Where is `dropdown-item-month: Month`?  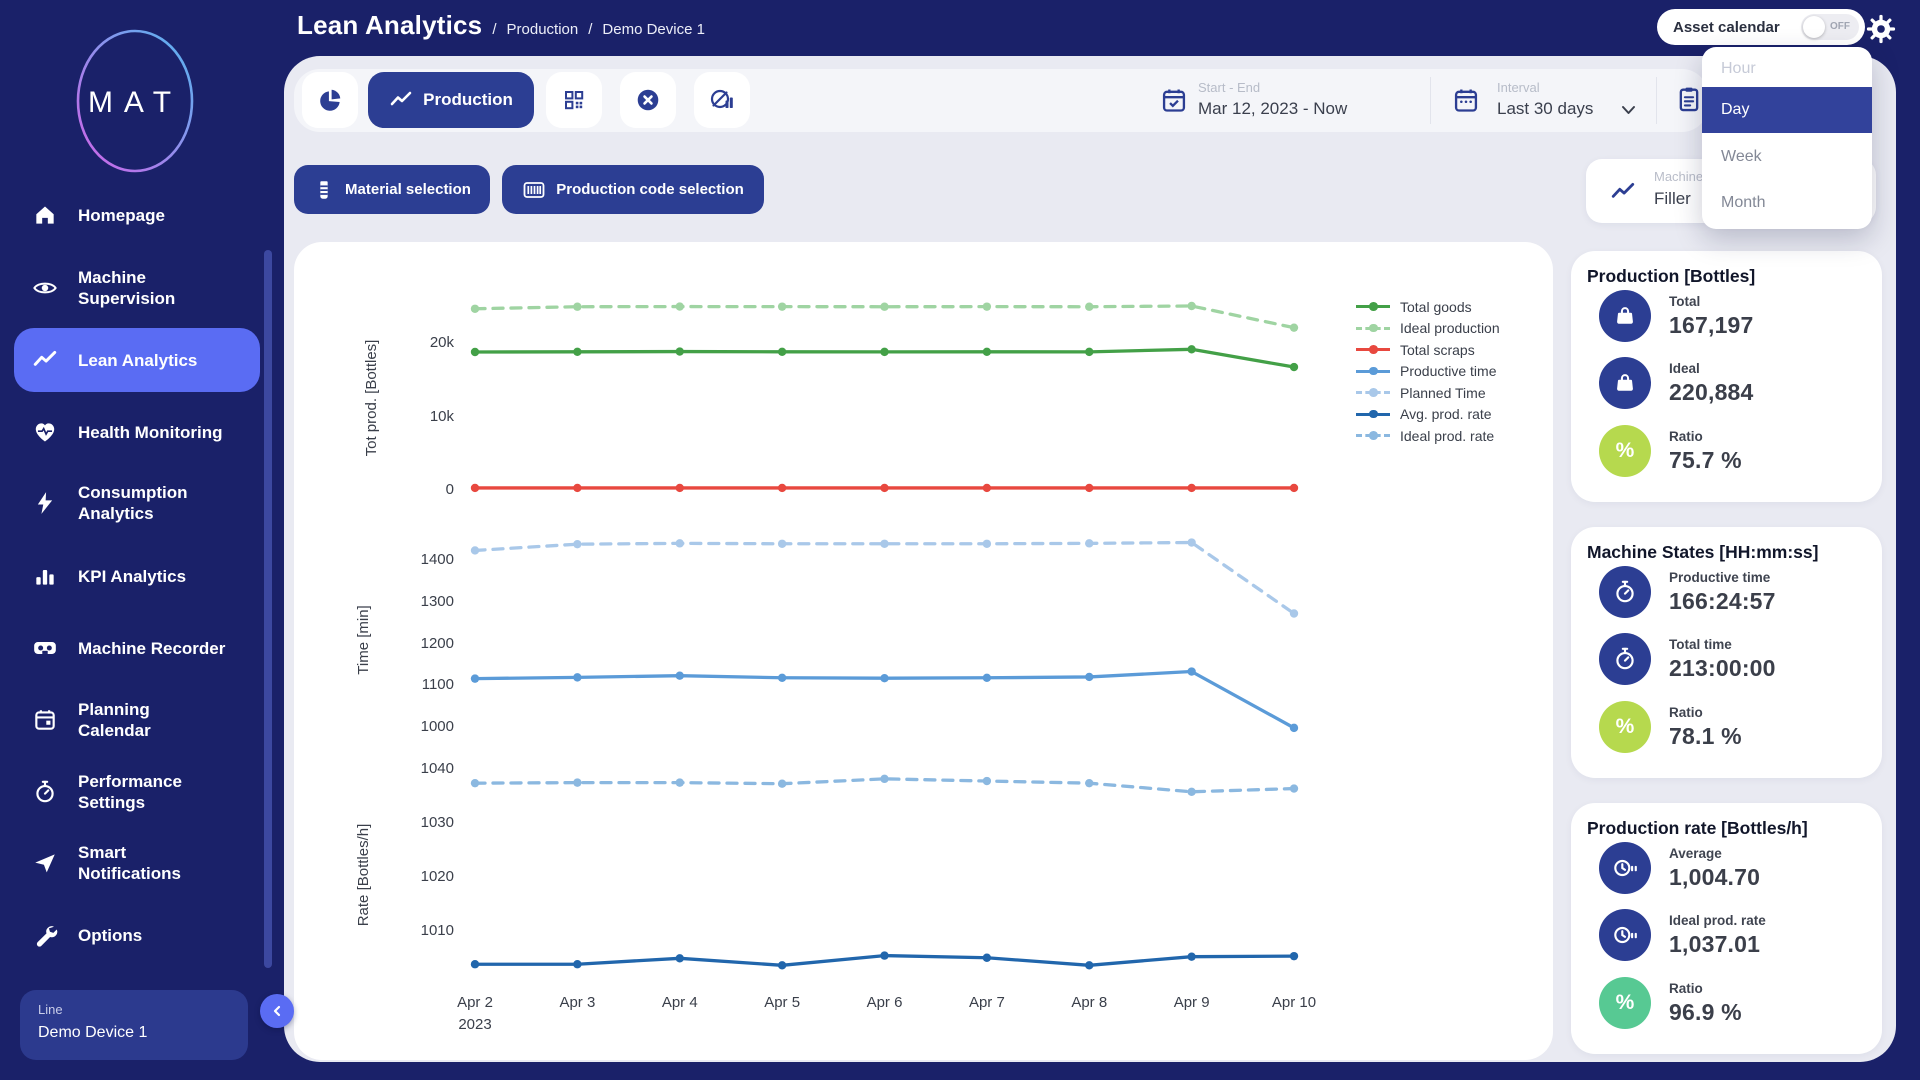 dropdown-item-month: Month is located at coordinates (1787, 203).